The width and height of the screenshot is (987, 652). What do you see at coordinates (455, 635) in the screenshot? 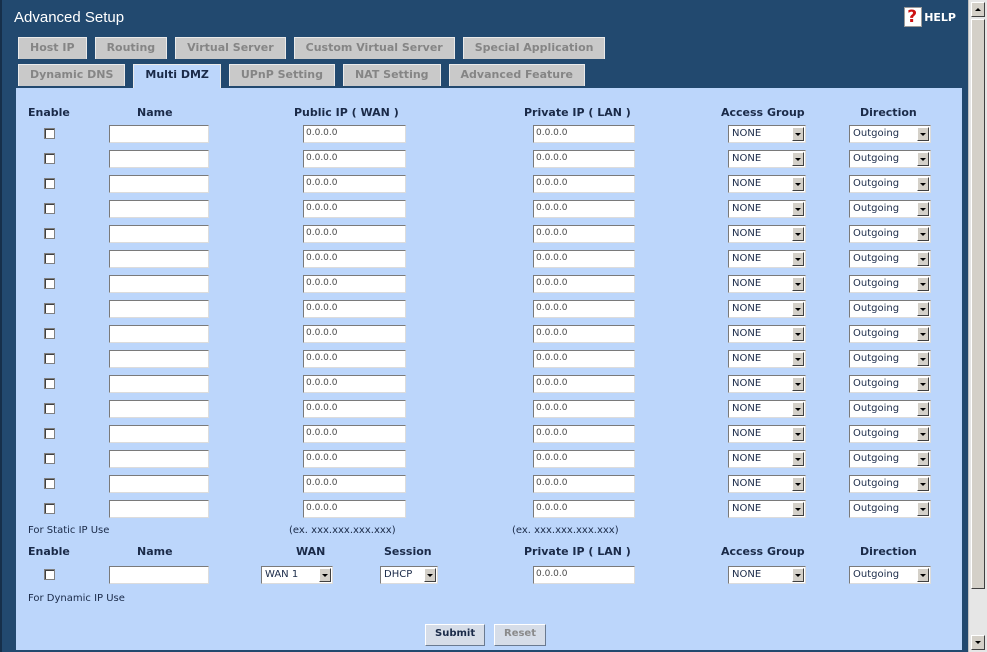
I see `submit-button: Submit` at bounding box center [455, 635].